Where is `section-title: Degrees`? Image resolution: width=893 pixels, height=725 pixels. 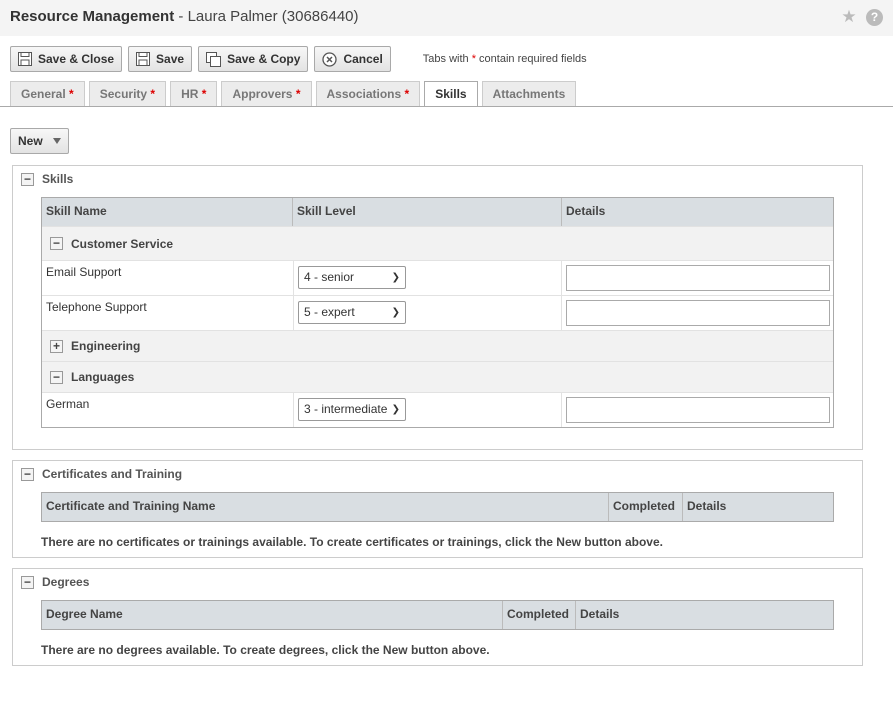 section-title: Degrees is located at coordinates (66, 582).